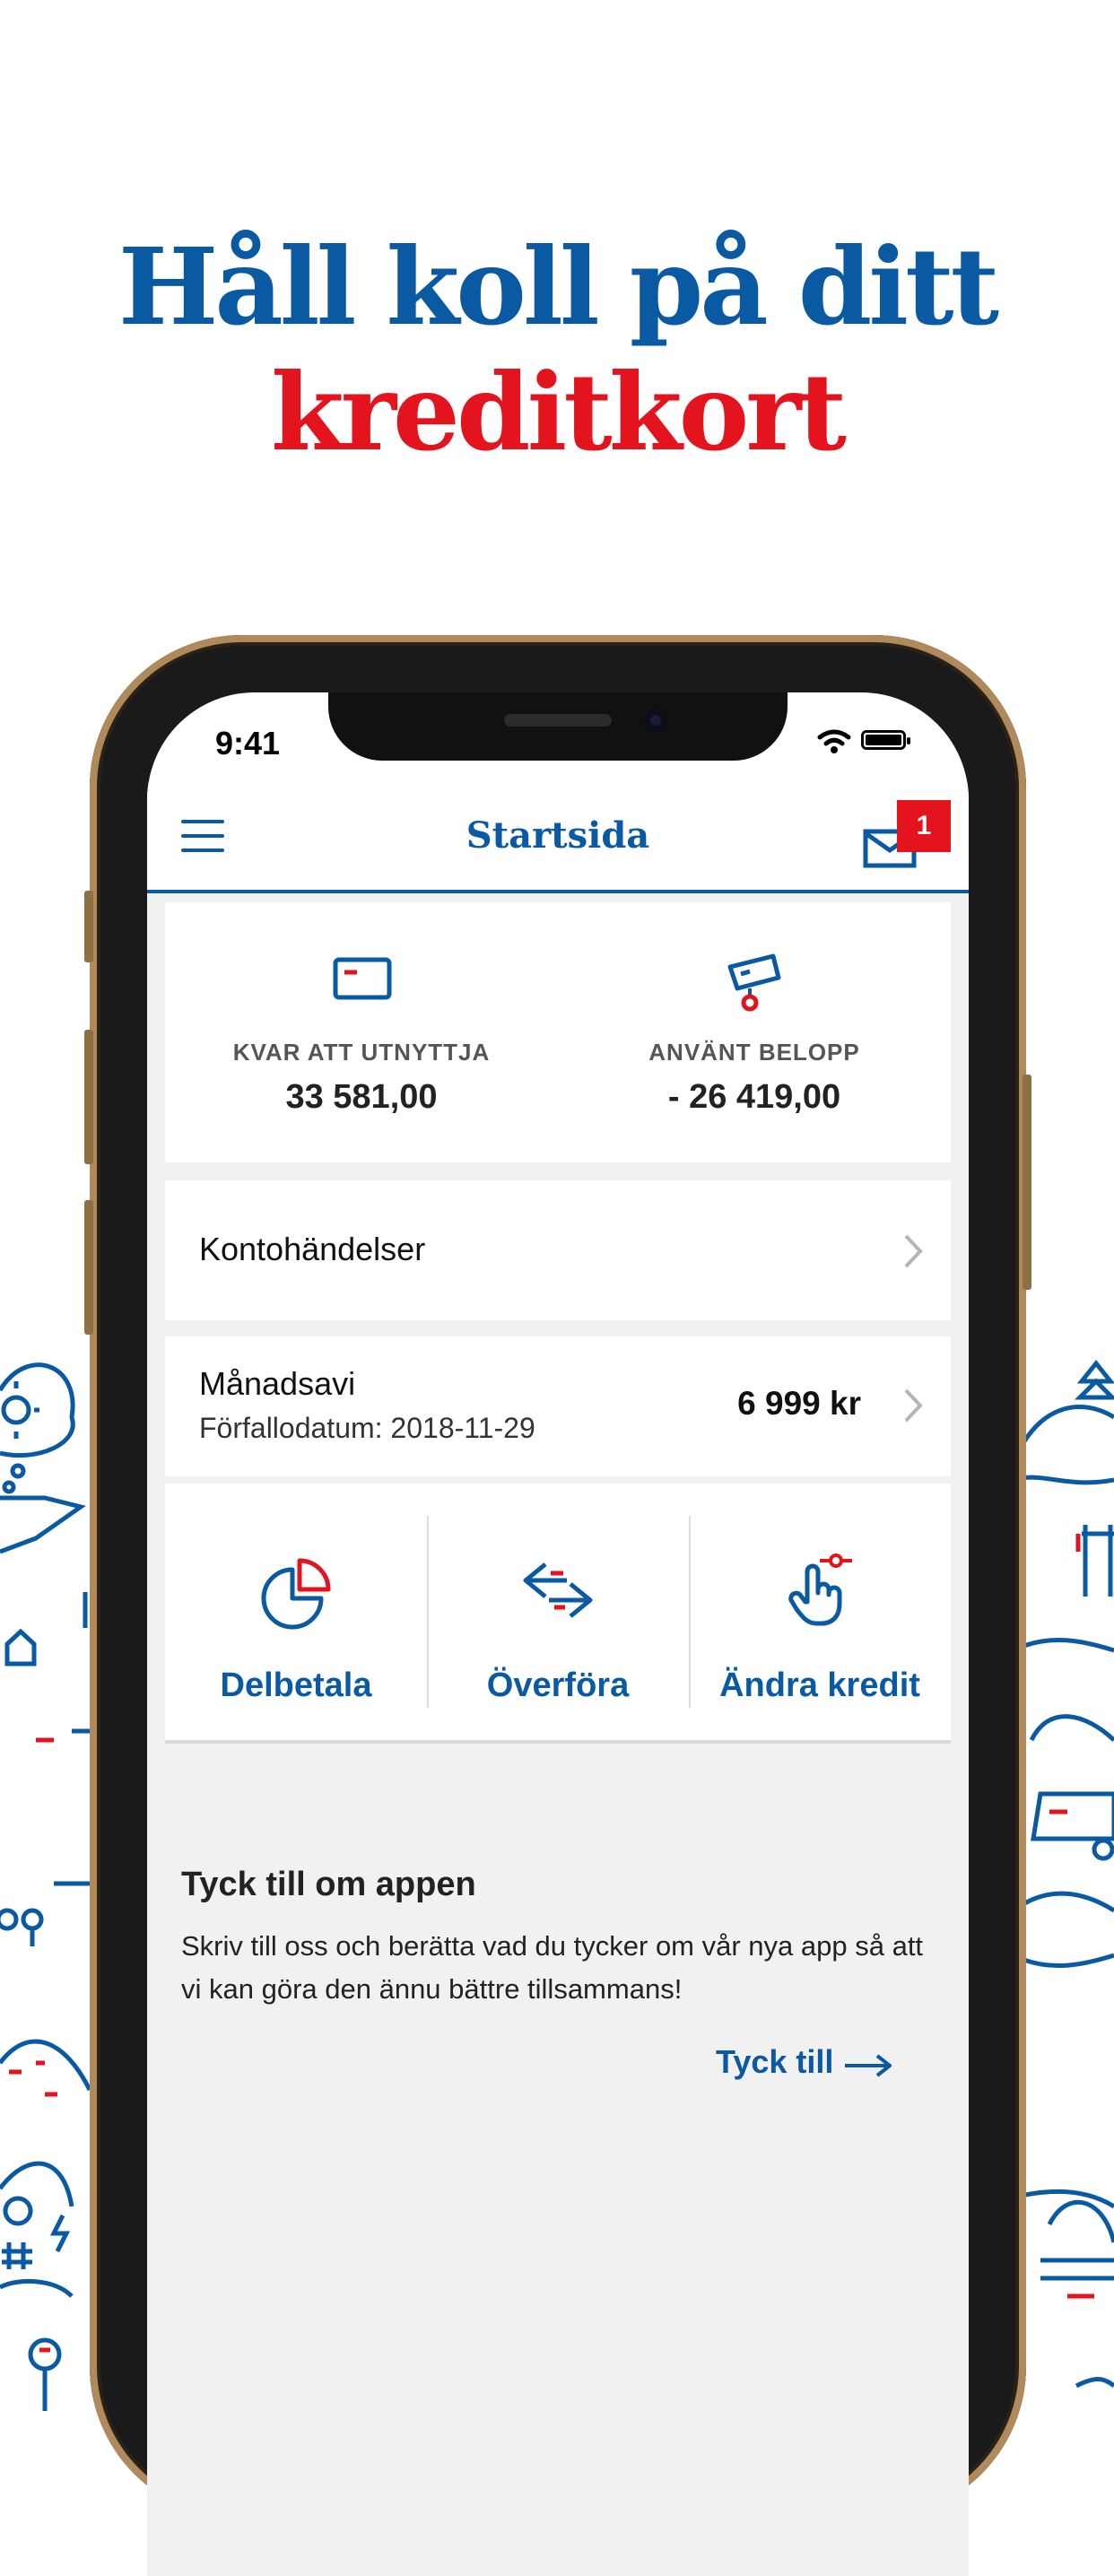 The width and height of the screenshot is (1114, 2576). What do you see at coordinates (558, 720) in the screenshot?
I see `speaker` at bounding box center [558, 720].